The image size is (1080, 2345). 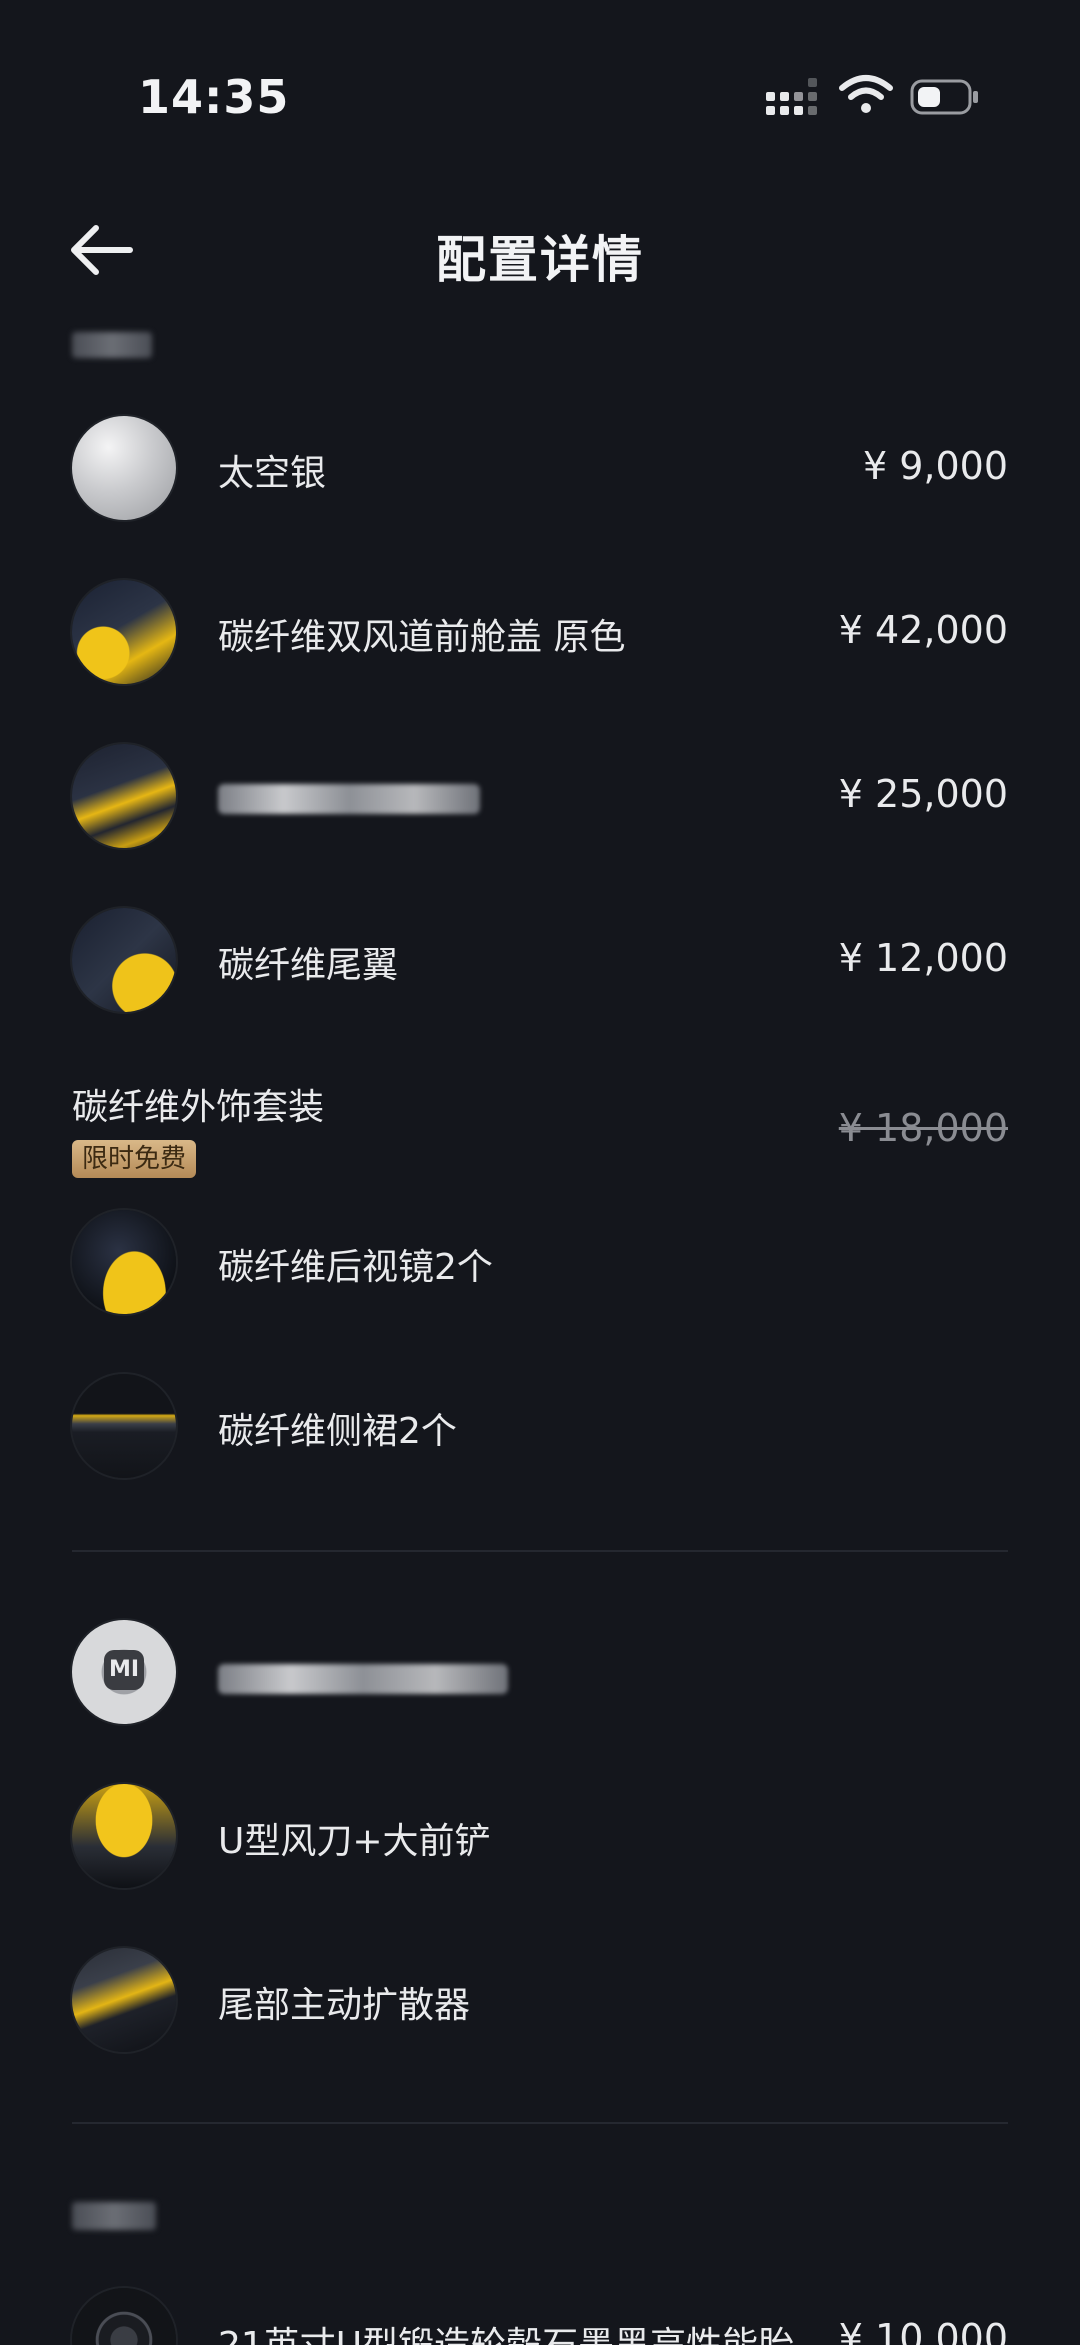 I want to click on nav-header: 配置详情, so click(x=540, y=250).